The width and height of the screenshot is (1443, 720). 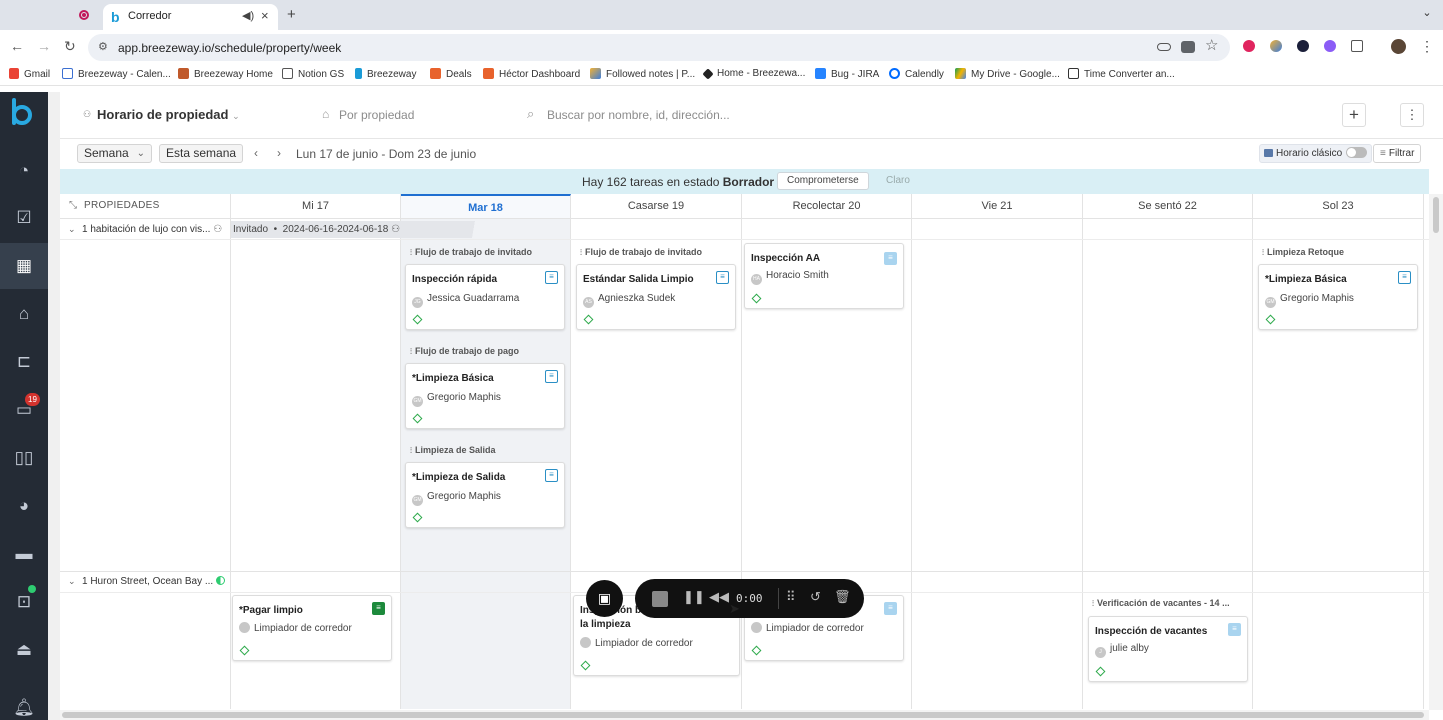 I want to click on schedule-calendar-icon: ▦, so click(x=24, y=266).